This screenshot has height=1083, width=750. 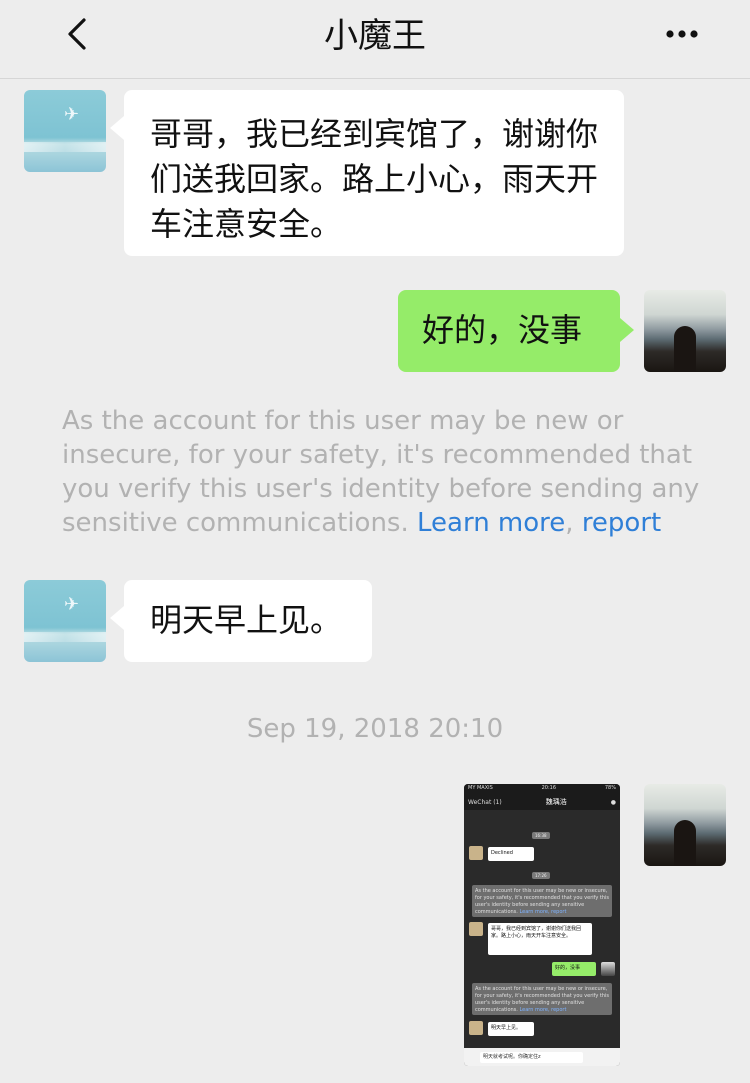 What do you see at coordinates (541, 835) in the screenshot?
I see `mini-time-chip: 16:38` at bounding box center [541, 835].